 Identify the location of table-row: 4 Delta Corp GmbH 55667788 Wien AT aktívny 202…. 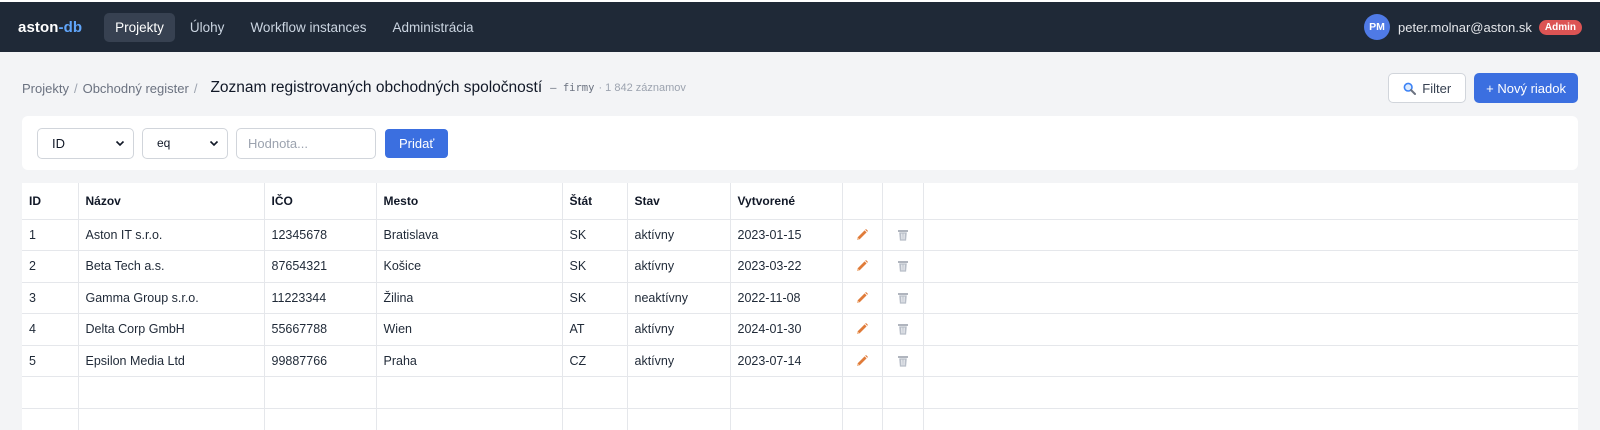
(800, 329).